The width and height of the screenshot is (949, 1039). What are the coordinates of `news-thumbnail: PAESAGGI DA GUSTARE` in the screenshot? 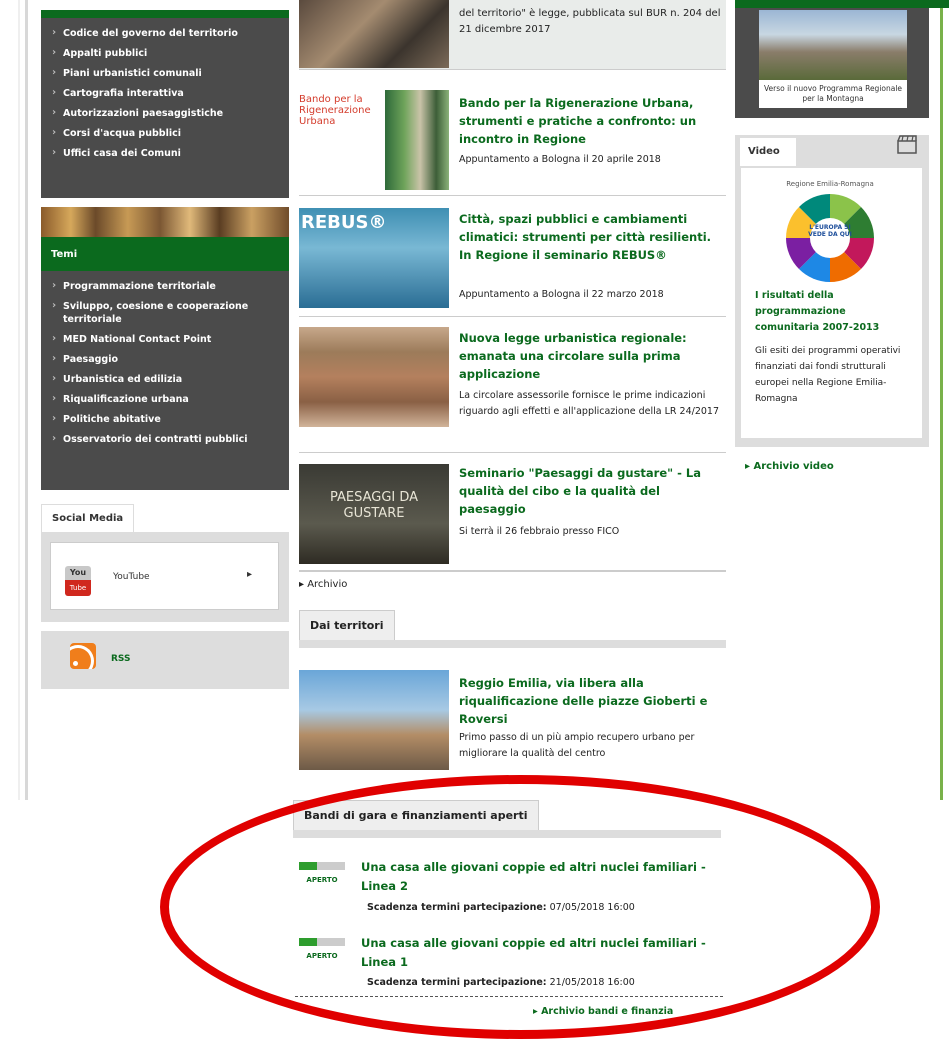 It's located at (374, 514).